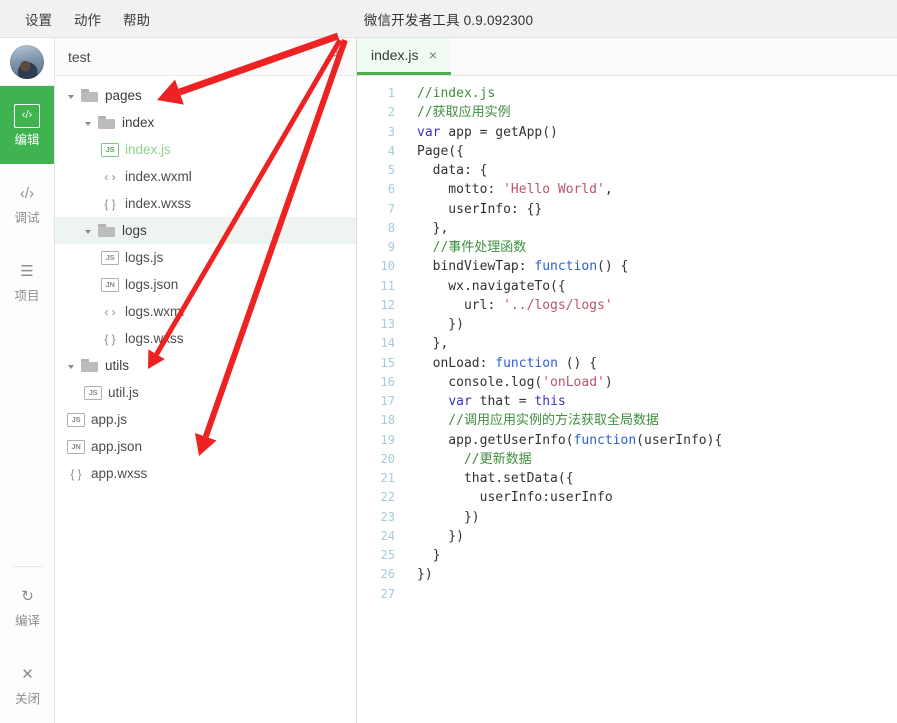 This screenshot has height=723, width=897. Describe the element at coordinates (205, 203) in the screenshot. I see `tree-file-index.wxss: { } index.wxss` at that location.